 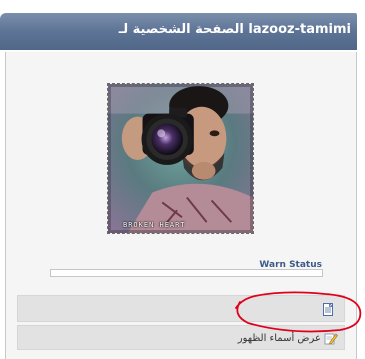 I want to click on action-row-display-names: عرض أسماء الظهور, so click(x=181, y=337).